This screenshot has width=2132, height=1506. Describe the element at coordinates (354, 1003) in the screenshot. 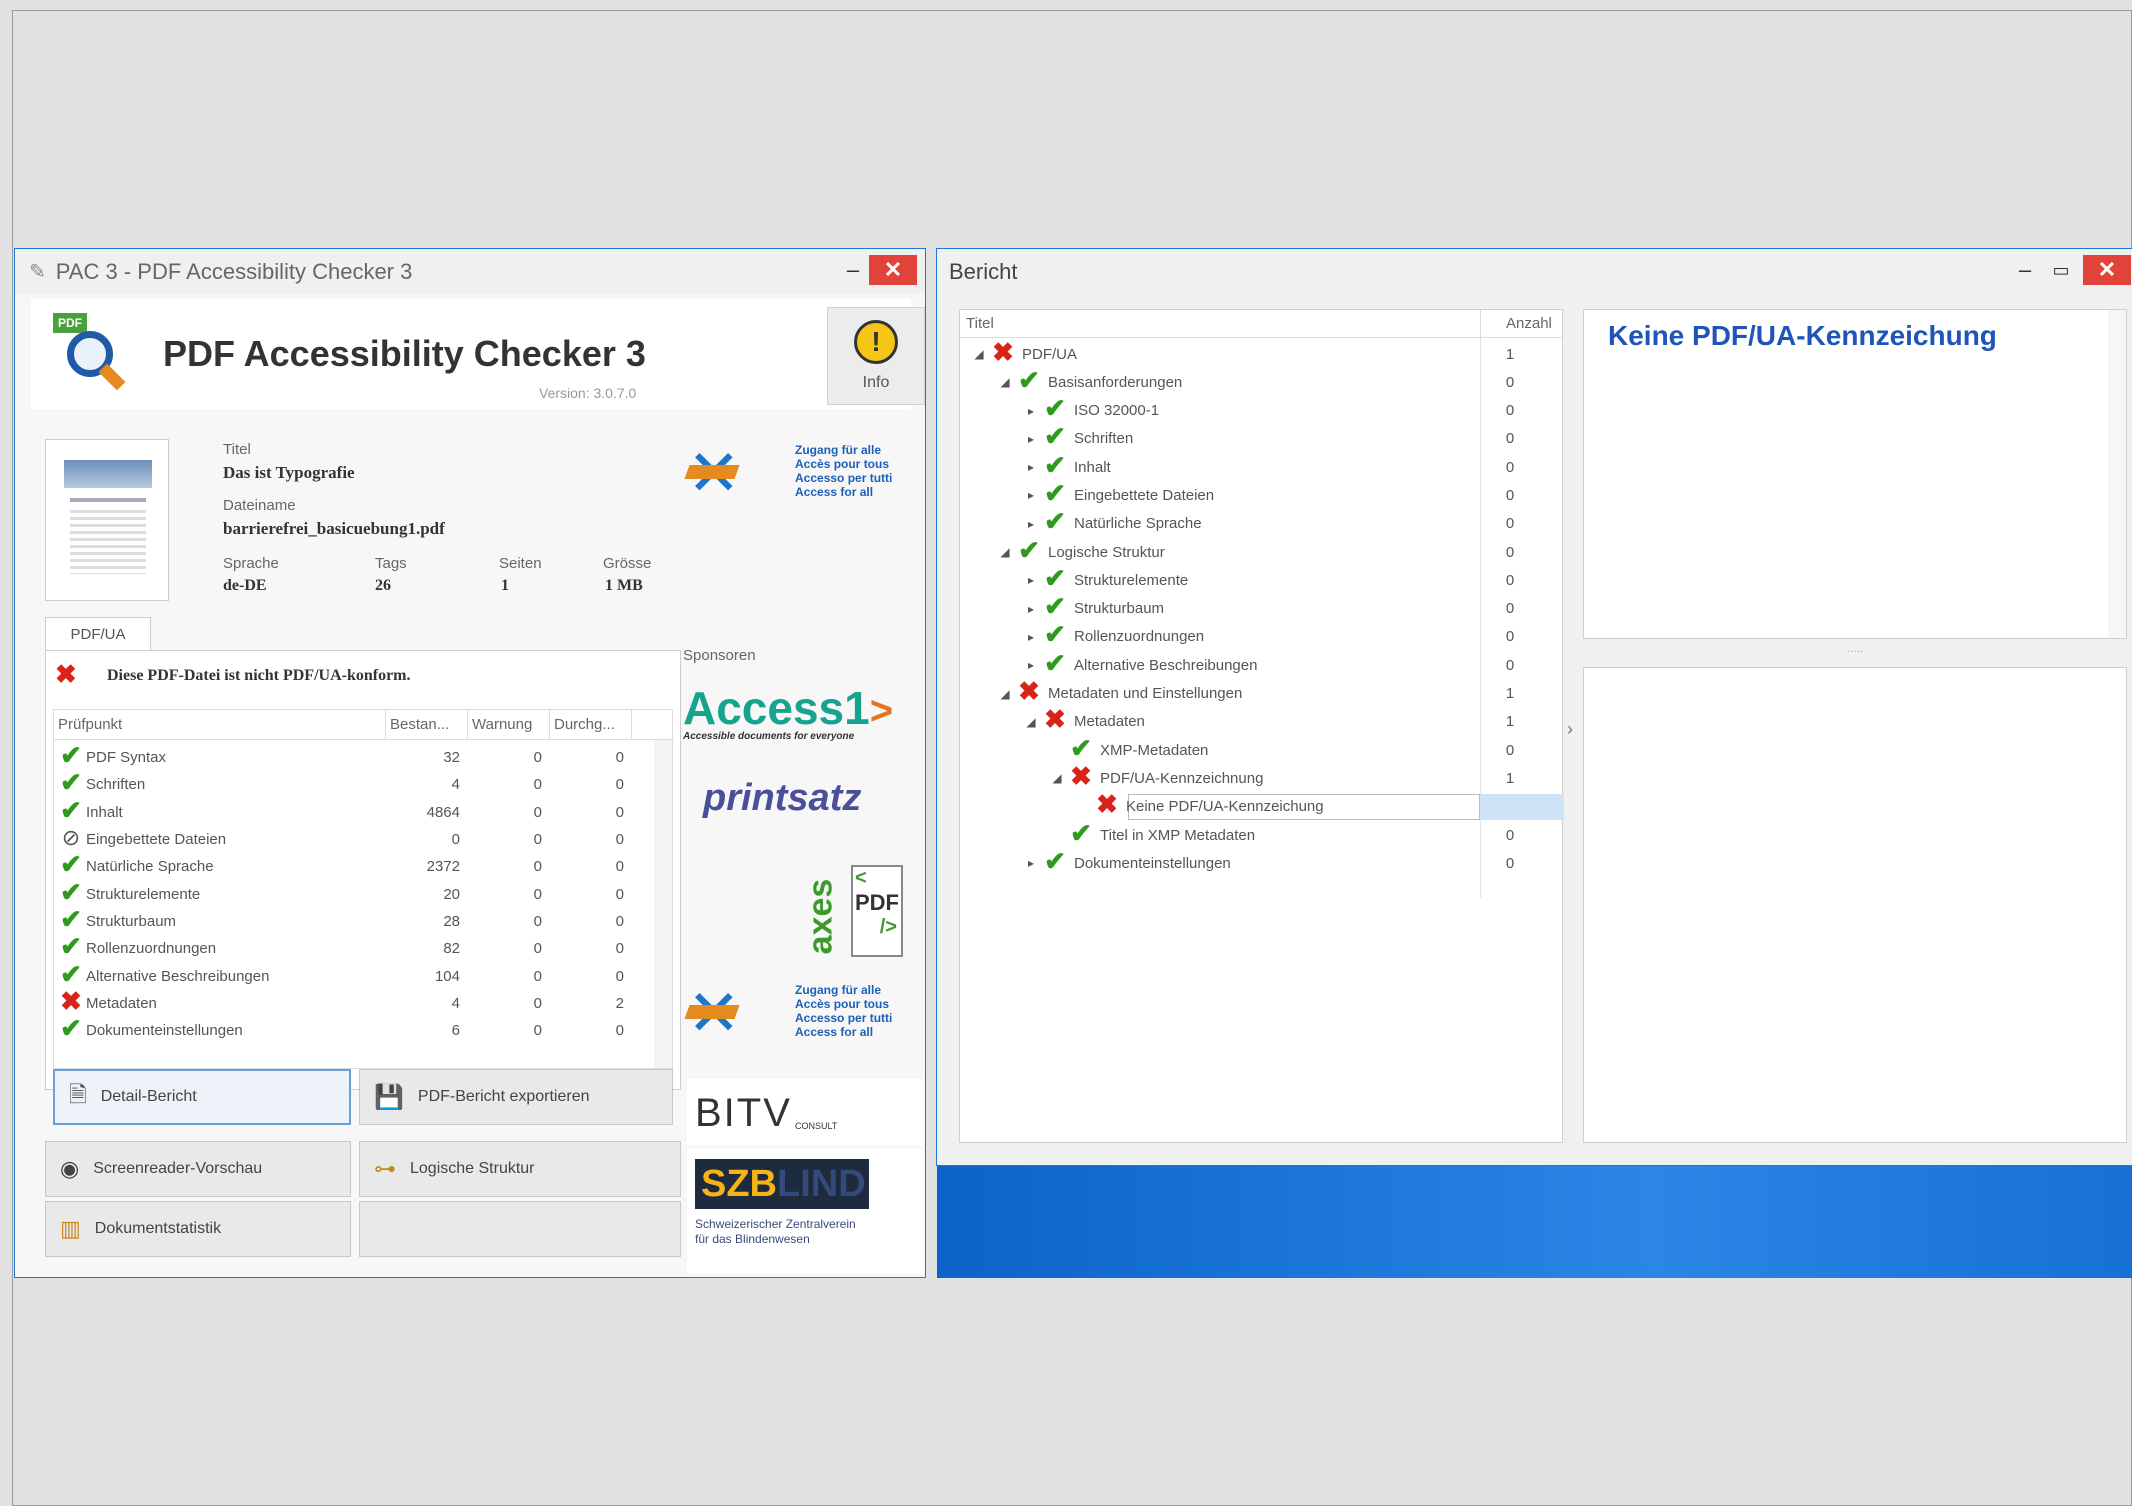

I see `results-row: Metadaten 4 0 2` at that location.